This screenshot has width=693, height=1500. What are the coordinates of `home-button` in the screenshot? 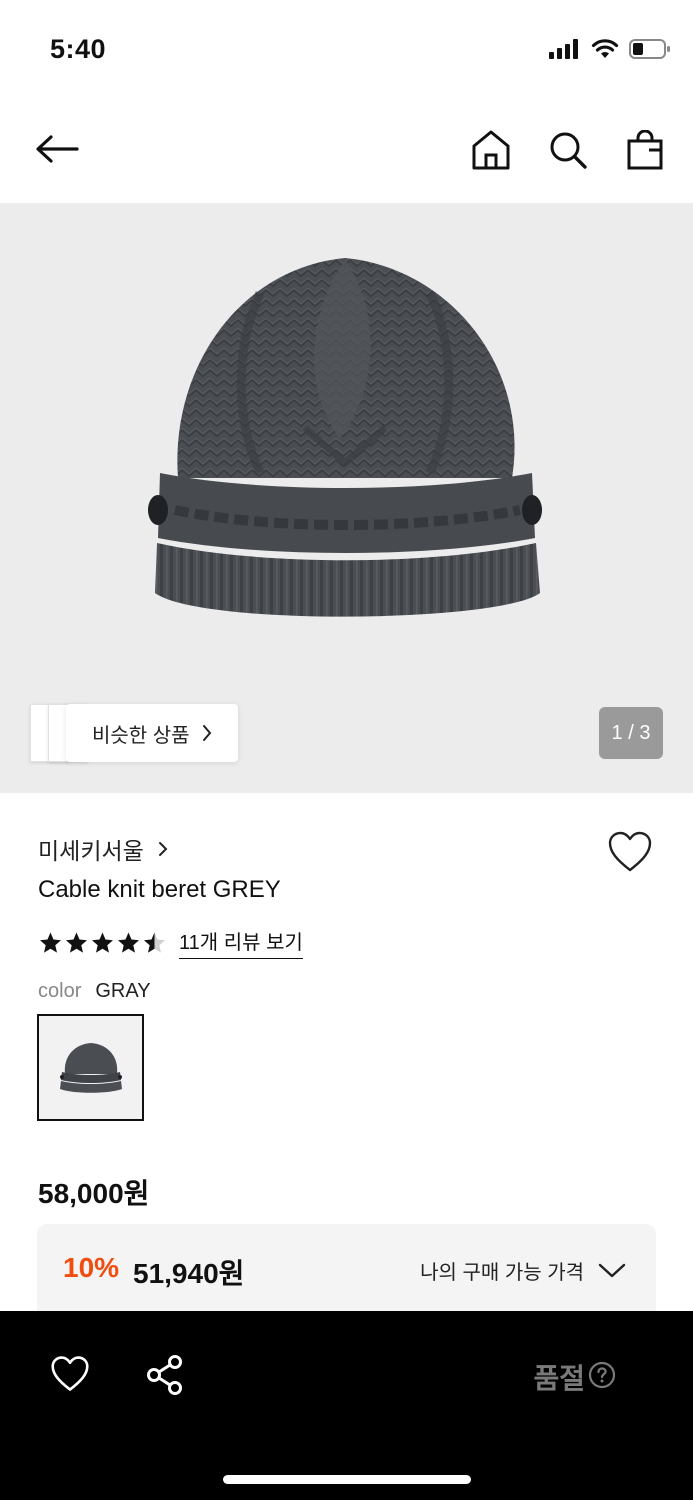 It's located at (491, 150).